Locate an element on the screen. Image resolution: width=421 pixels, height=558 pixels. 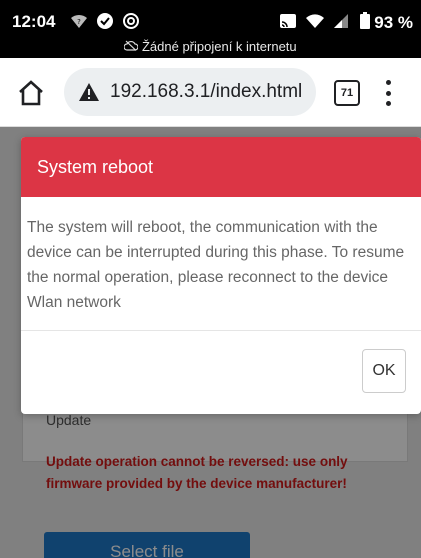
menu-more-icon is located at coordinates (388, 93).